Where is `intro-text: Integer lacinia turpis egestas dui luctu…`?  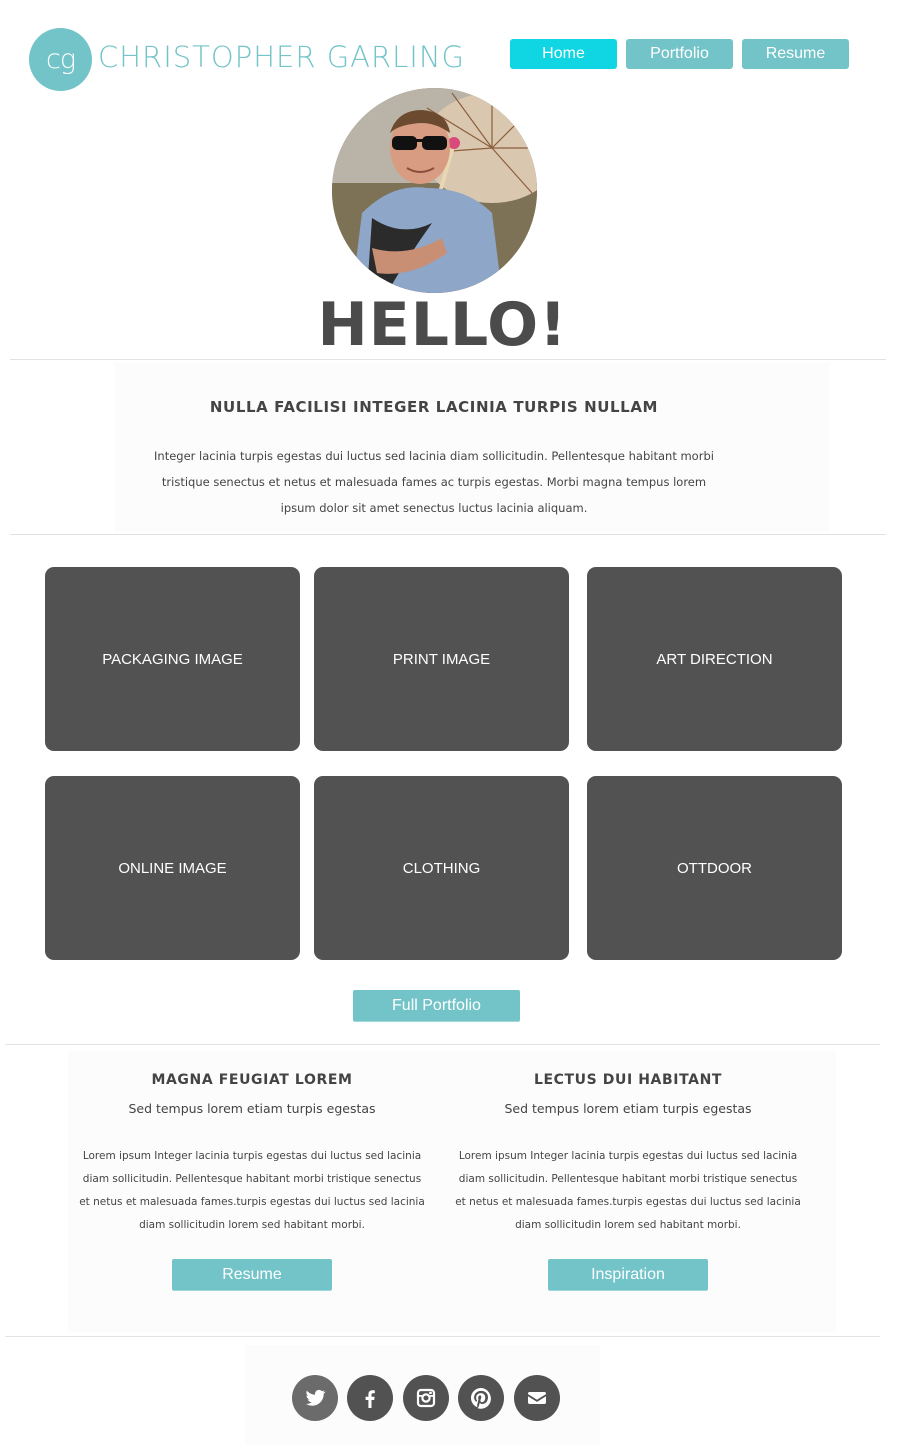 intro-text: Integer lacinia turpis egestas dui luctu… is located at coordinates (434, 482).